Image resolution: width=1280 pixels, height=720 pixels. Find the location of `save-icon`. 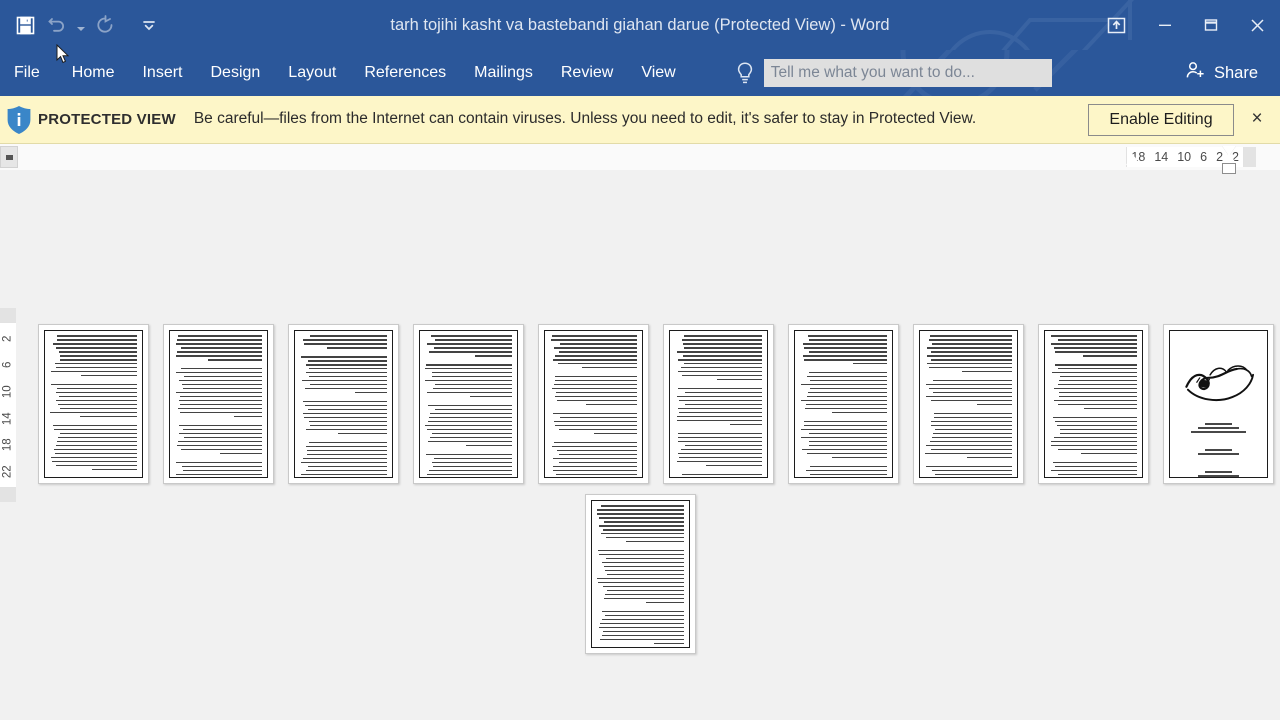

save-icon is located at coordinates (25, 25).